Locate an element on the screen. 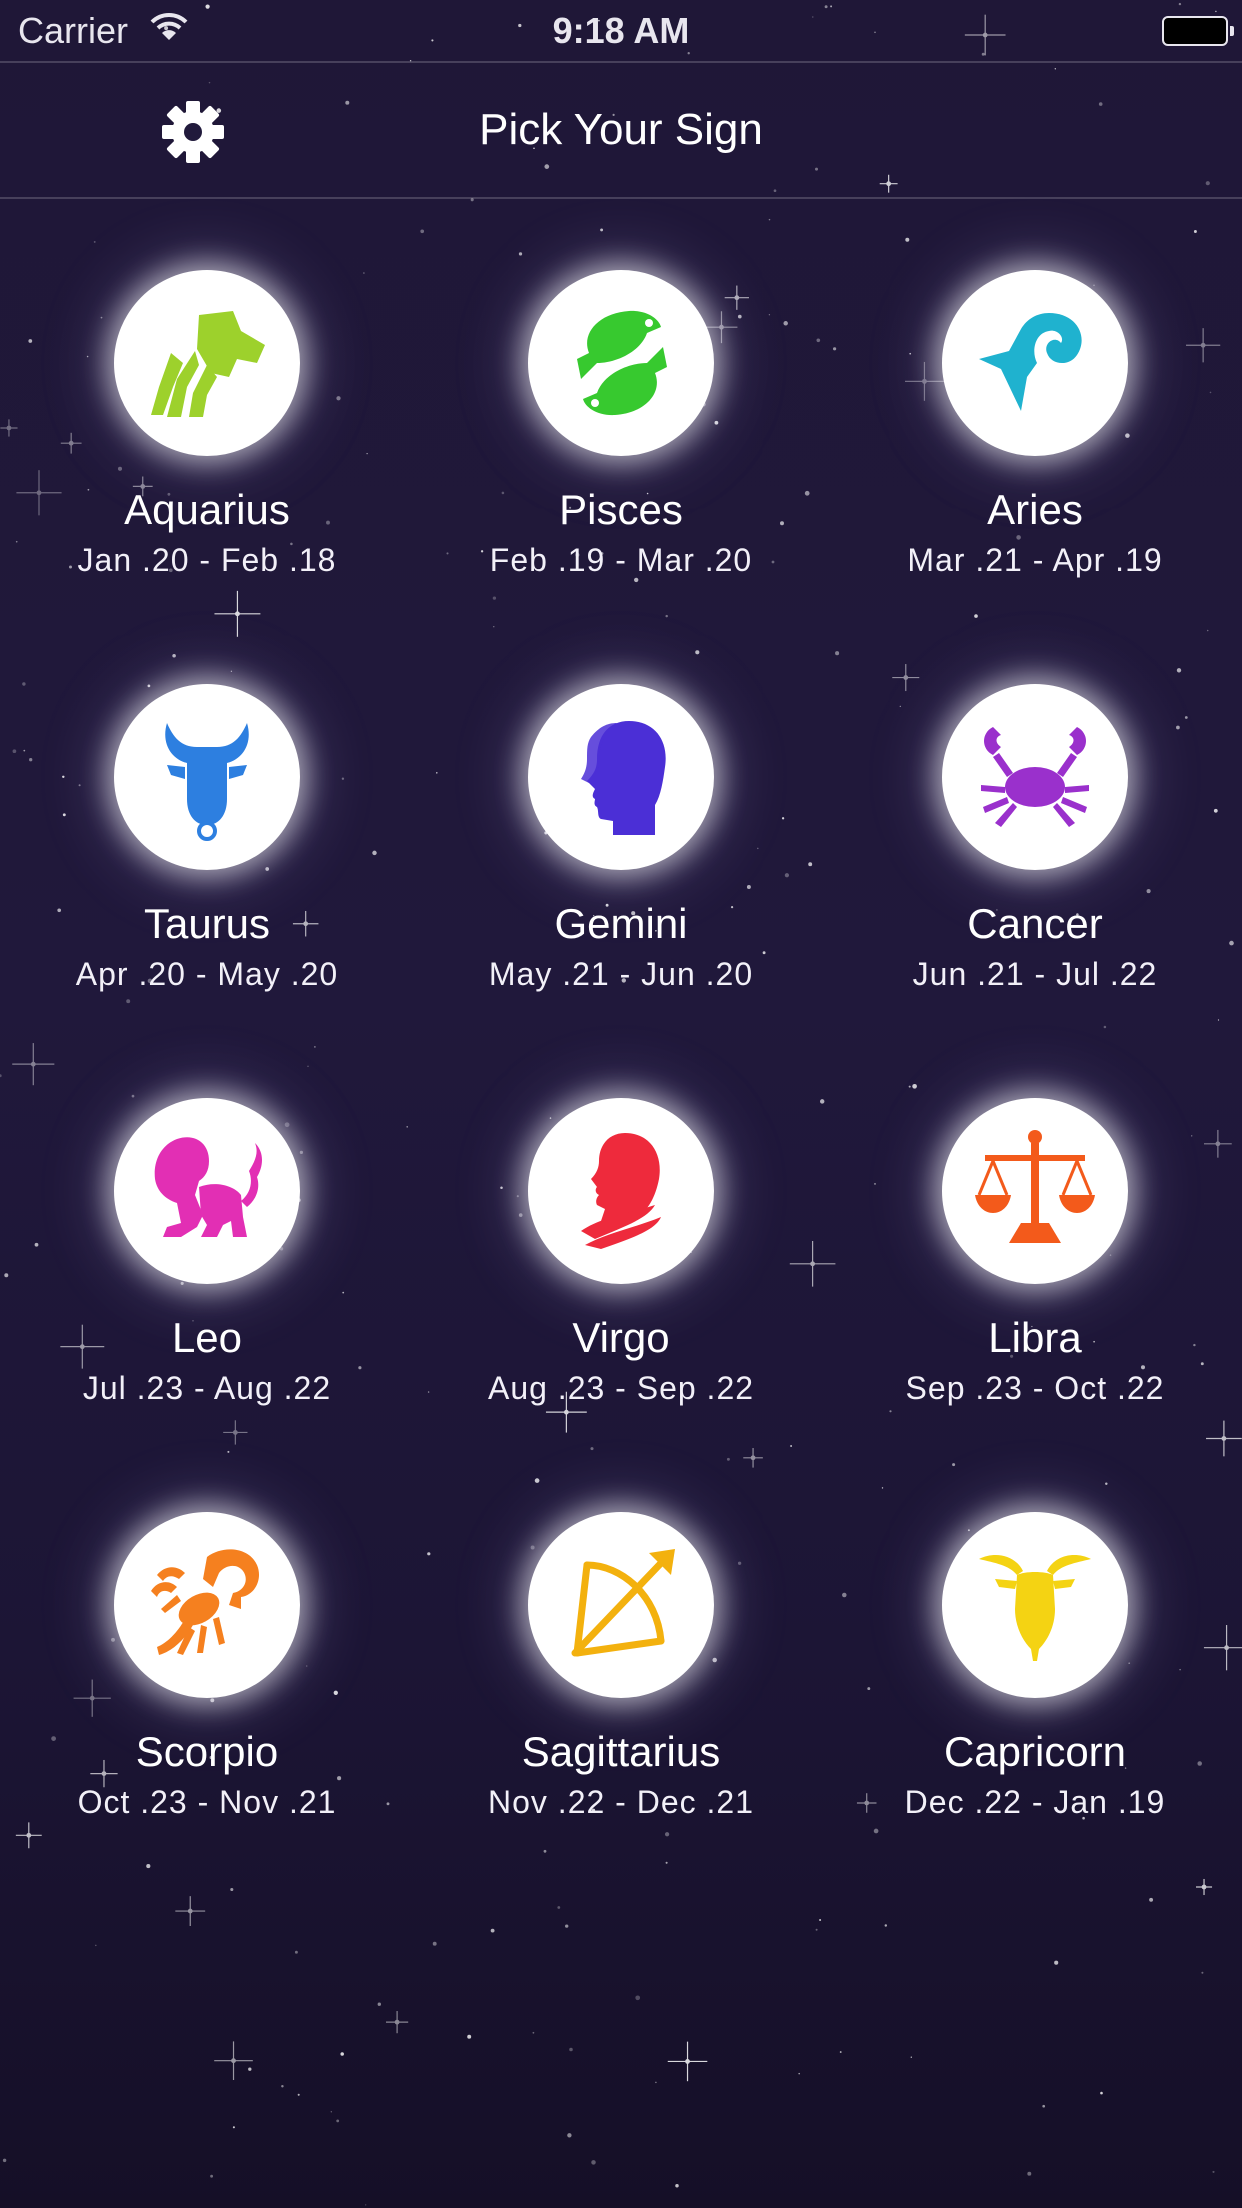  sign-cell-capricorn: Capricorn Dec .22 - Jan .19 is located at coordinates (1035, 1642).